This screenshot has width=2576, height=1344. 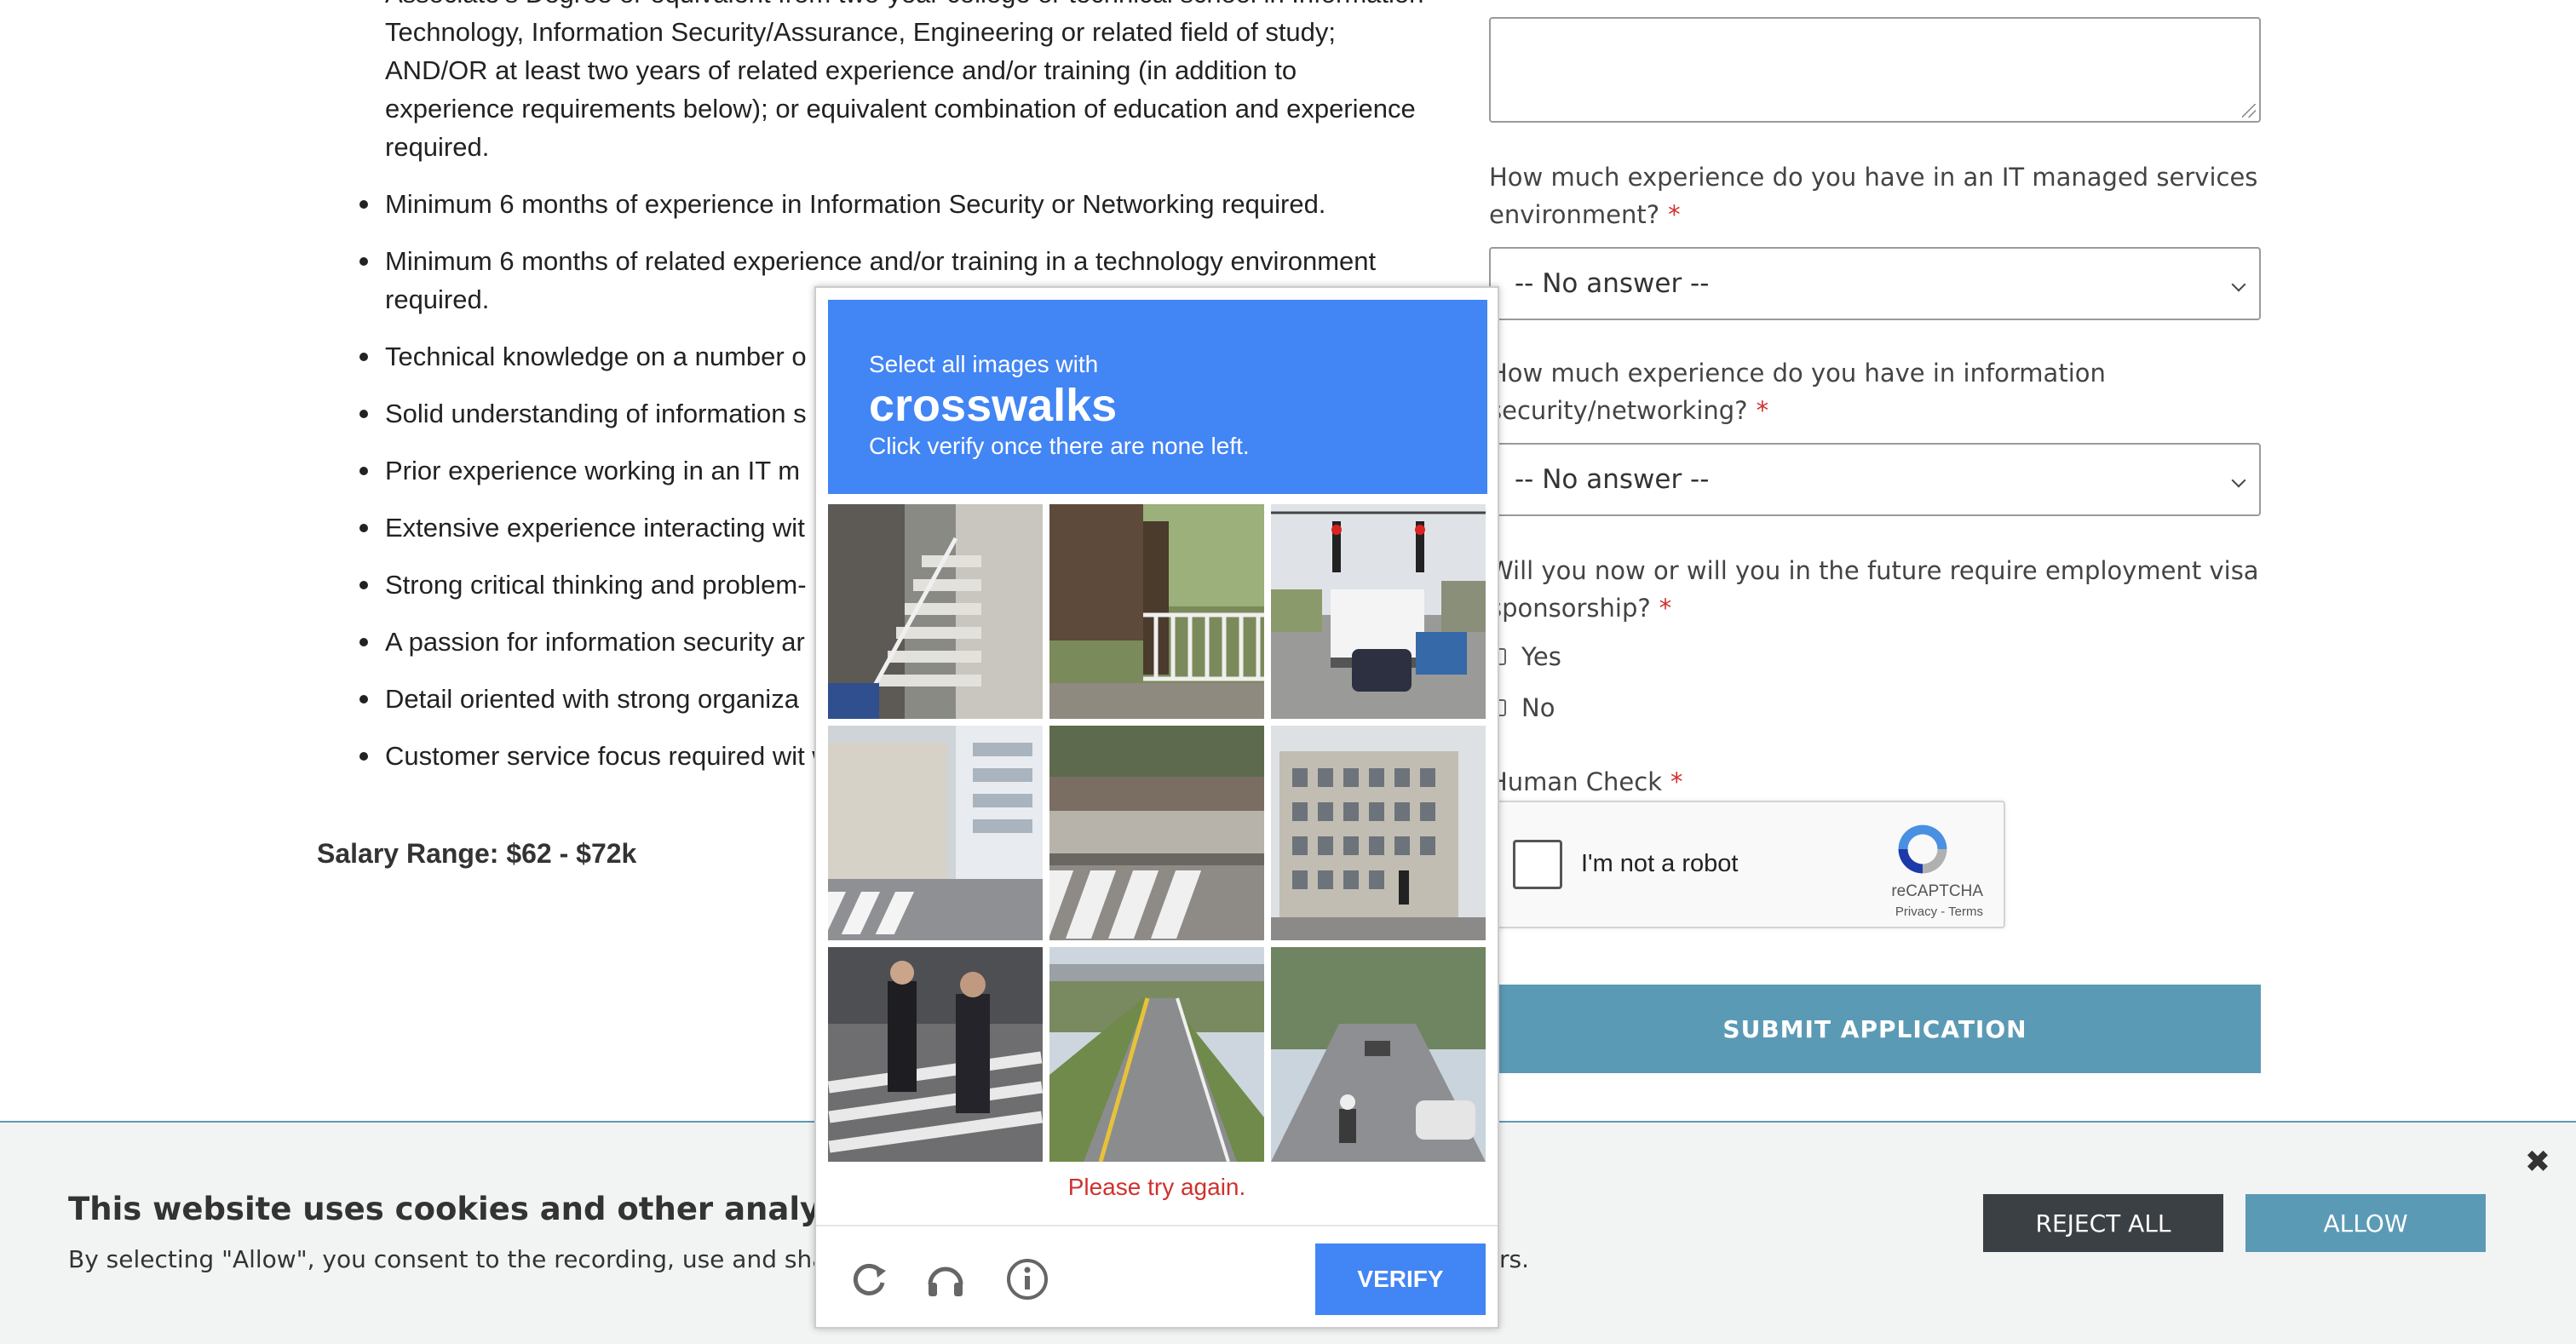 What do you see at coordinates (1875, 283) in the screenshot?
I see `managed-services-select: -- No answer --` at bounding box center [1875, 283].